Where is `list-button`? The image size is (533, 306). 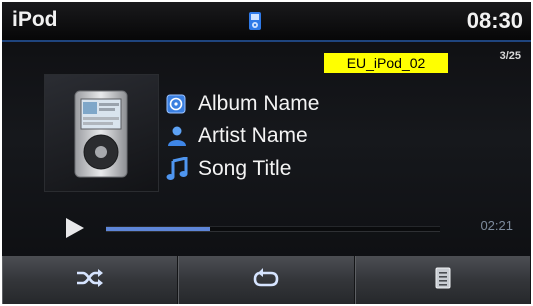
list-button is located at coordinates (442, 280).